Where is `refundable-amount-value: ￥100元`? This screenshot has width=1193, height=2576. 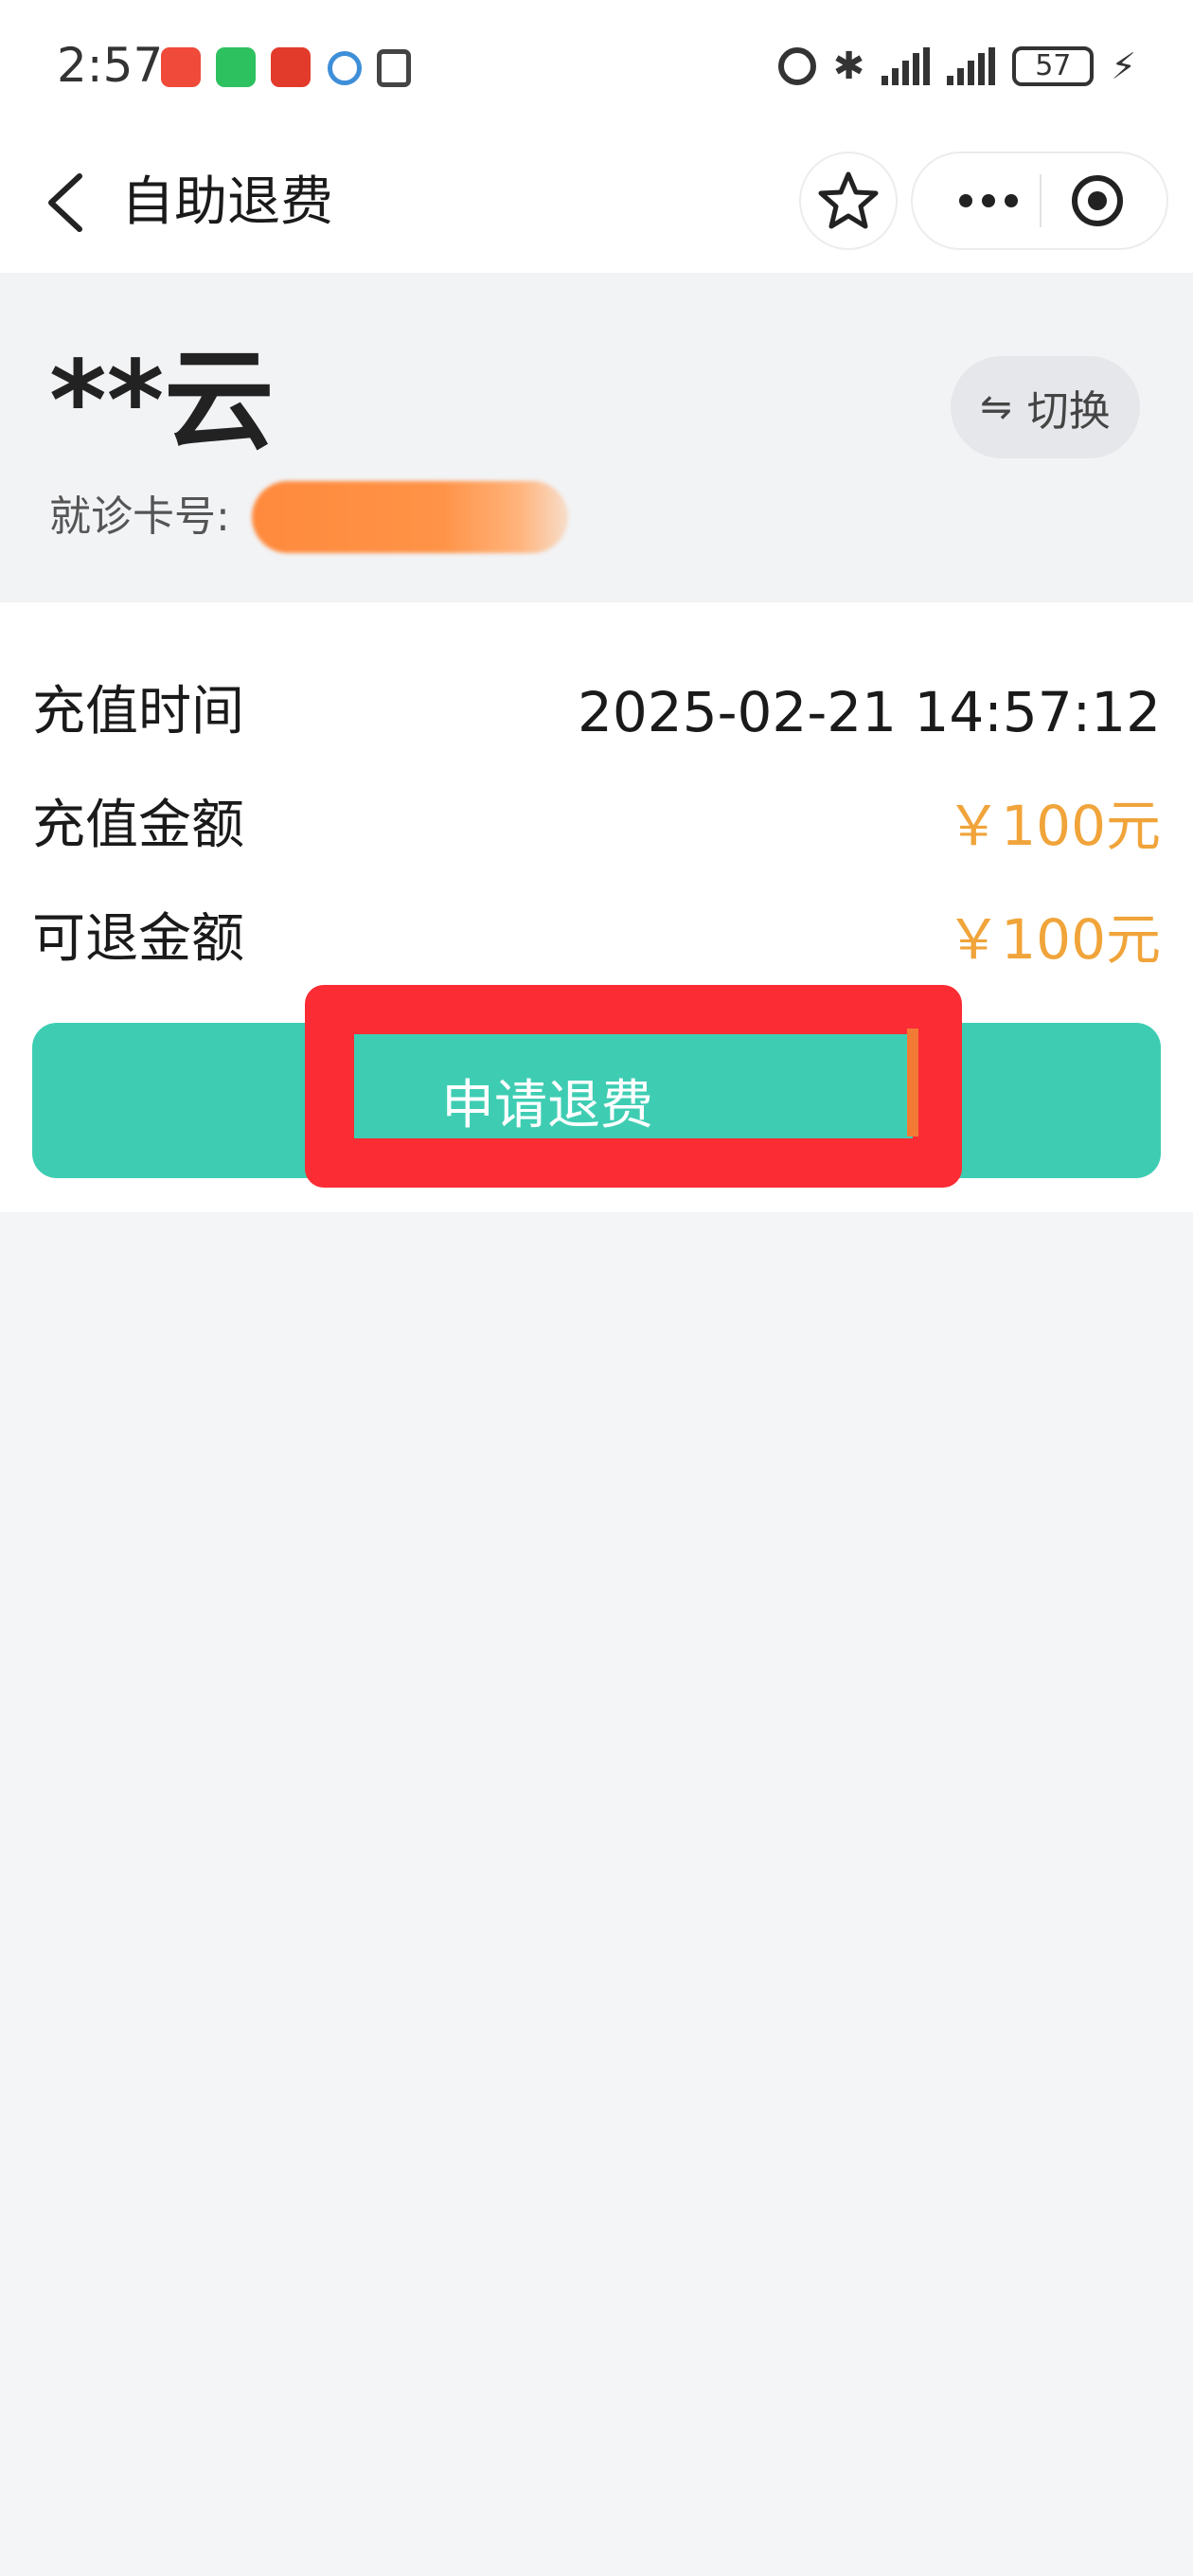
refundable-amount-value: ￥100元 is located at coordinates (1053, 939).